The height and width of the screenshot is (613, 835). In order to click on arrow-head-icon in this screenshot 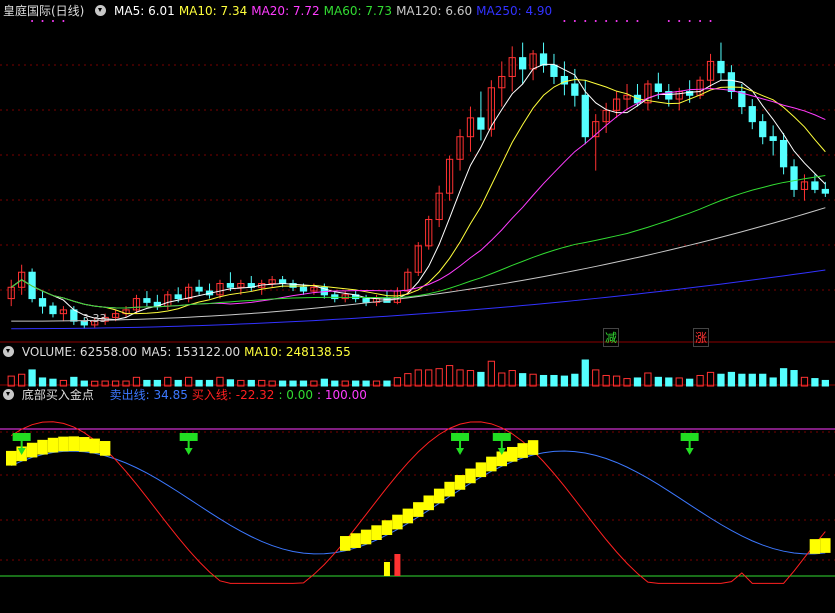, I will do `click(689, 437)`.